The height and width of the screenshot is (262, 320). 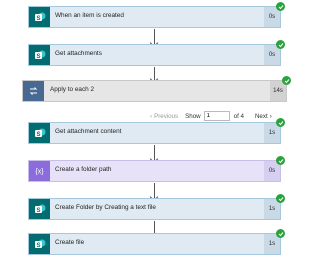 I want to click on step-get-attachment-content: S Get attachment content 1s, so click(x=156, y=131).